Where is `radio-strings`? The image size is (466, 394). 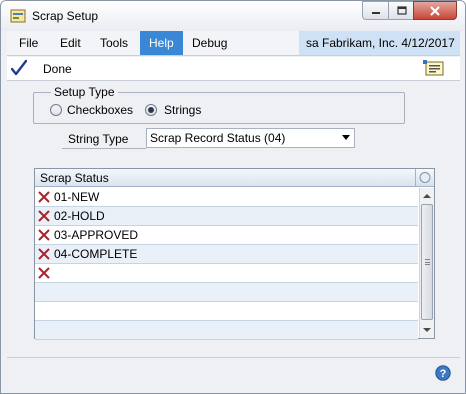 radio-strings is located at coordinates (151, 110).